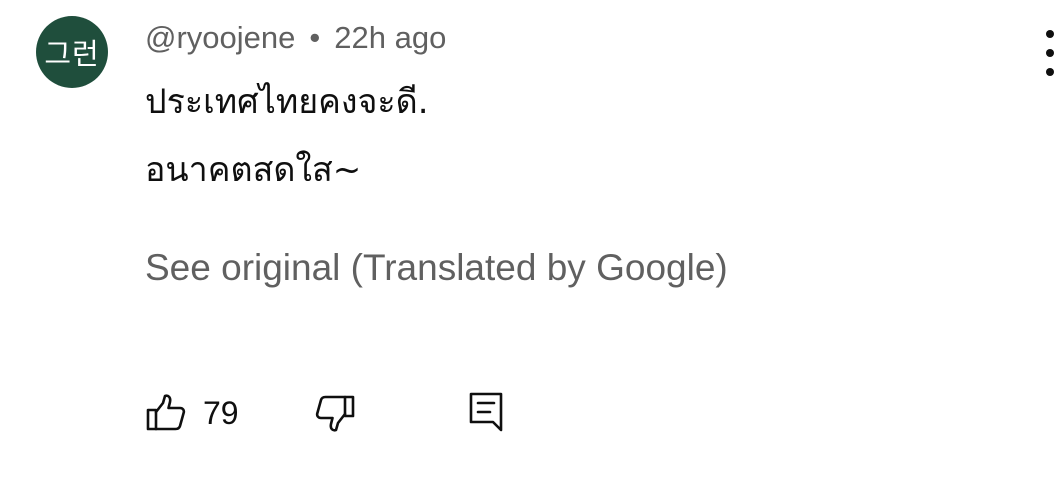 The image size is (1064, 501). What do you see at coordinates (192, 413) in the screenshot?
I see `like-button: 79` at bounding box center [192, 413].